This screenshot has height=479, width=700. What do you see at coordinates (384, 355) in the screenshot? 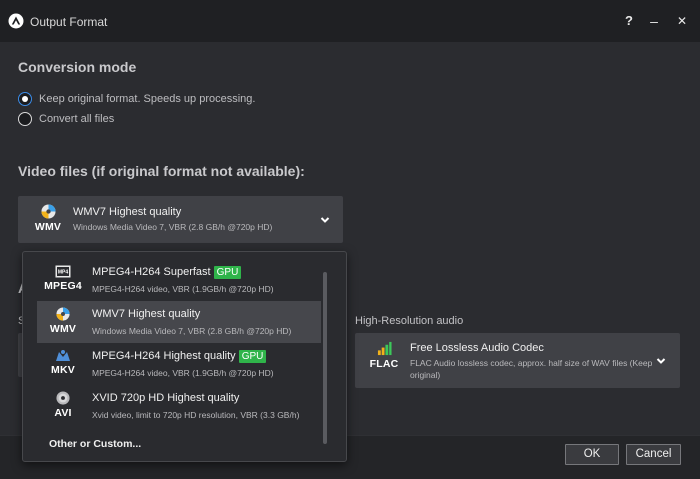
I see `flac-level-icon: FLAC` at bounding box center [384, 355].